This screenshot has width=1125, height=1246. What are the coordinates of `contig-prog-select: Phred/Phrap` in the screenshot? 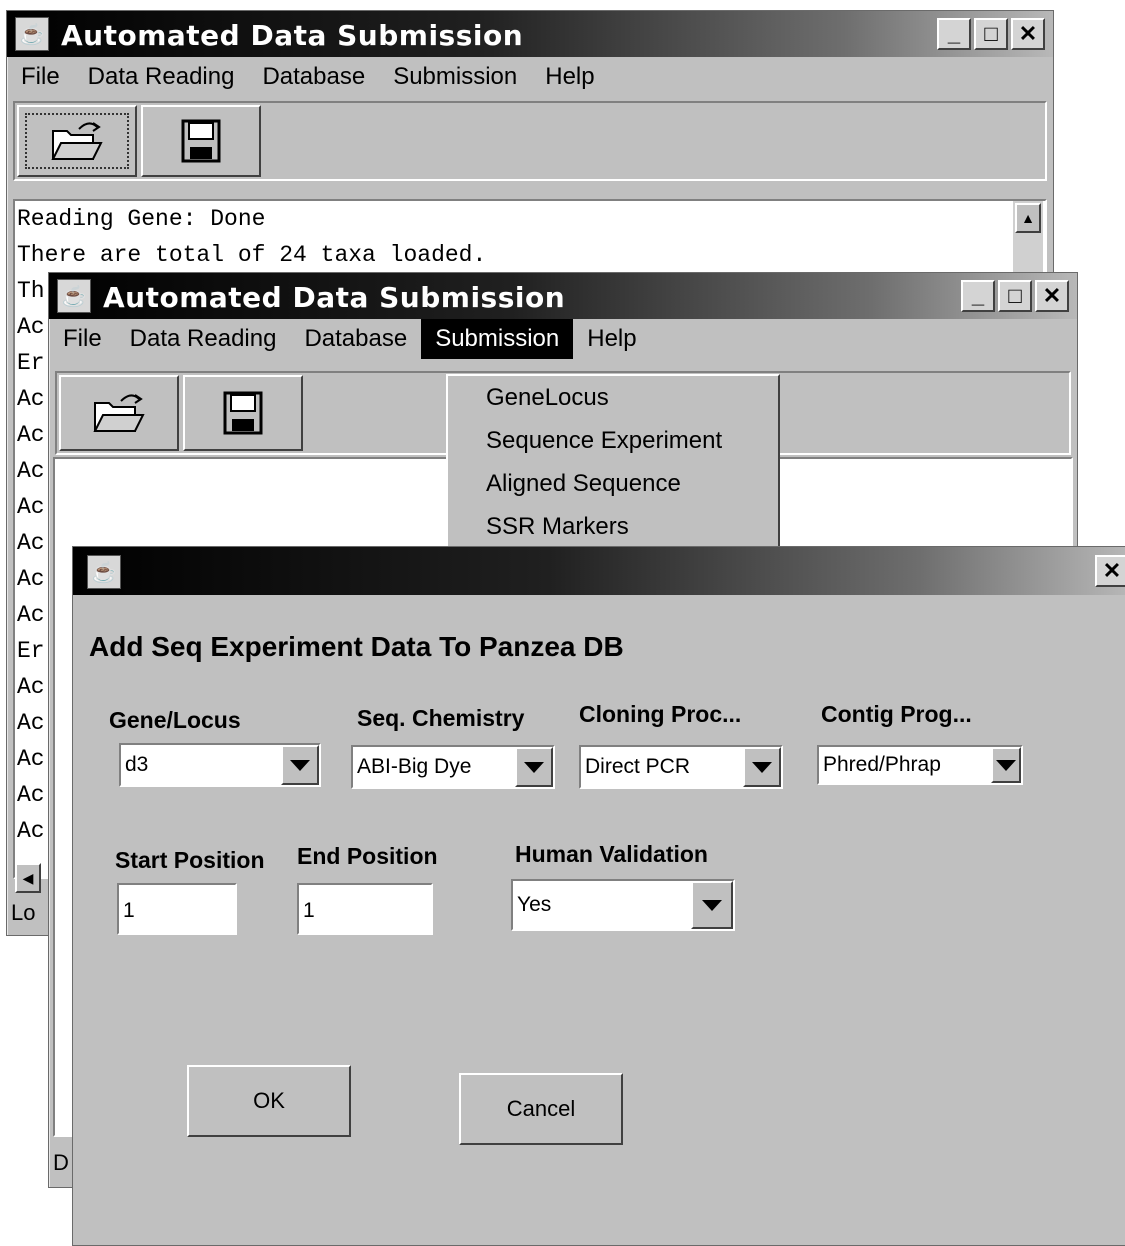 It's located at (920, 765).